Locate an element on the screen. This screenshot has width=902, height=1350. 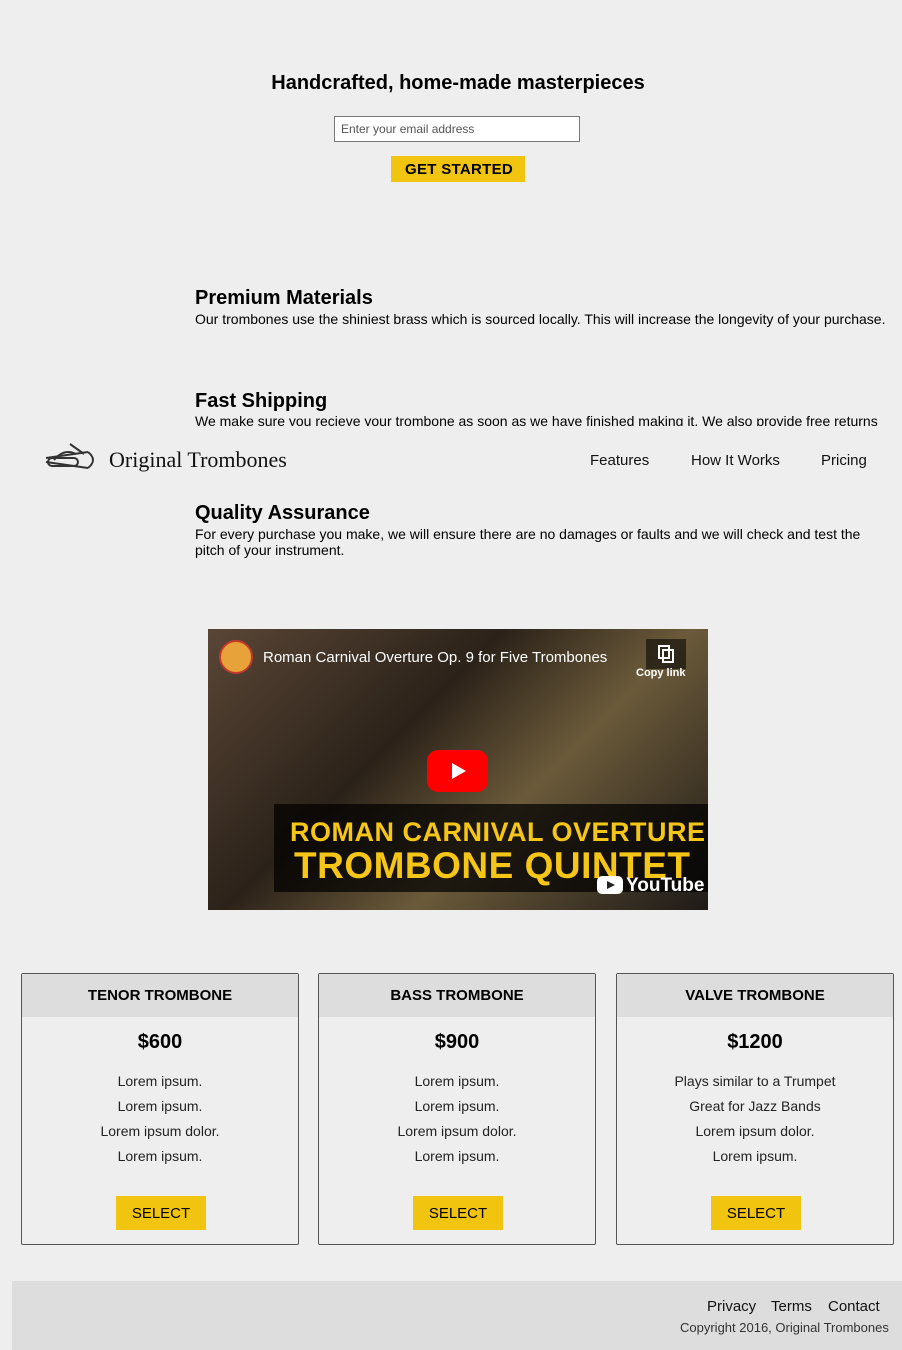
plan-name: TENOR TROMBONE is located at coordinates (160, 995).